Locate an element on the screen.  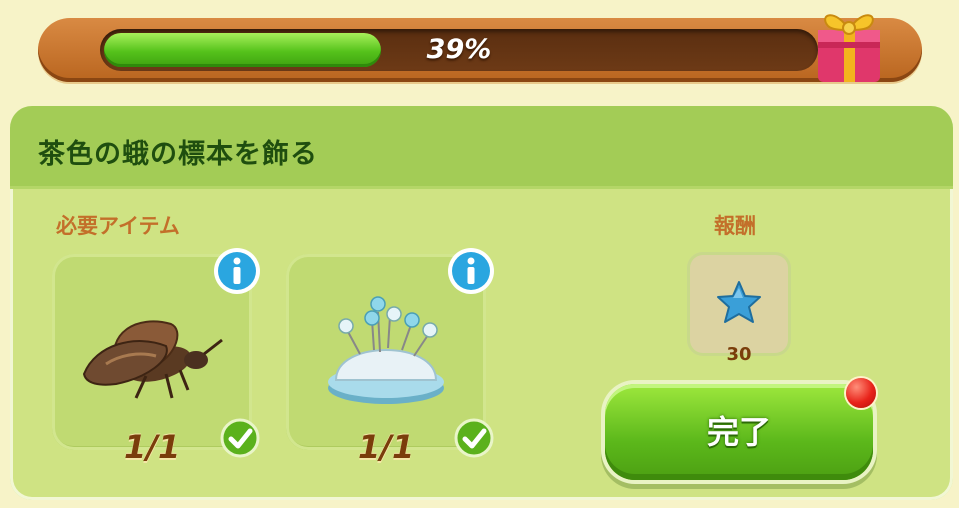
reward-label: 報酬 is located at coordinates (735, 226).